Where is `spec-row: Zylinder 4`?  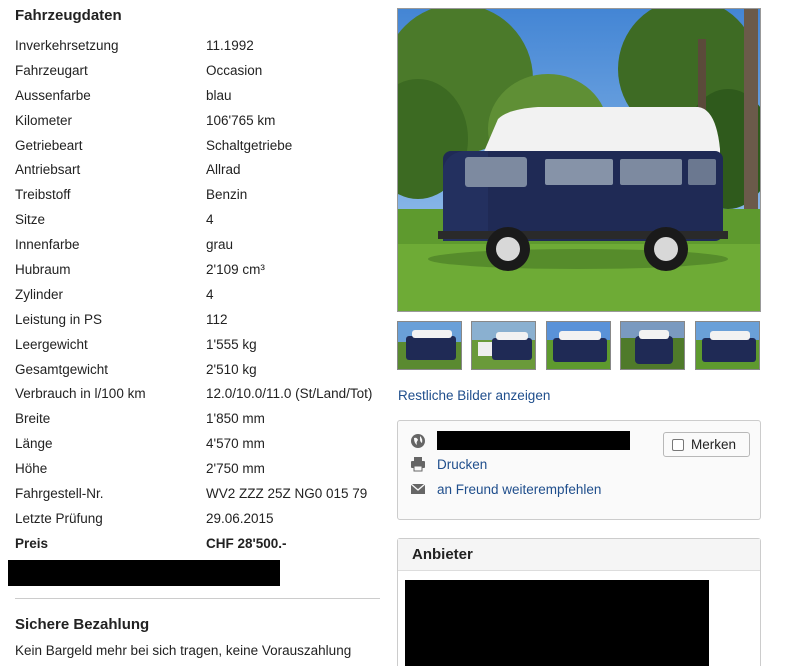 spec-row: Zylinder 4 is located at coordinates (197, 294).